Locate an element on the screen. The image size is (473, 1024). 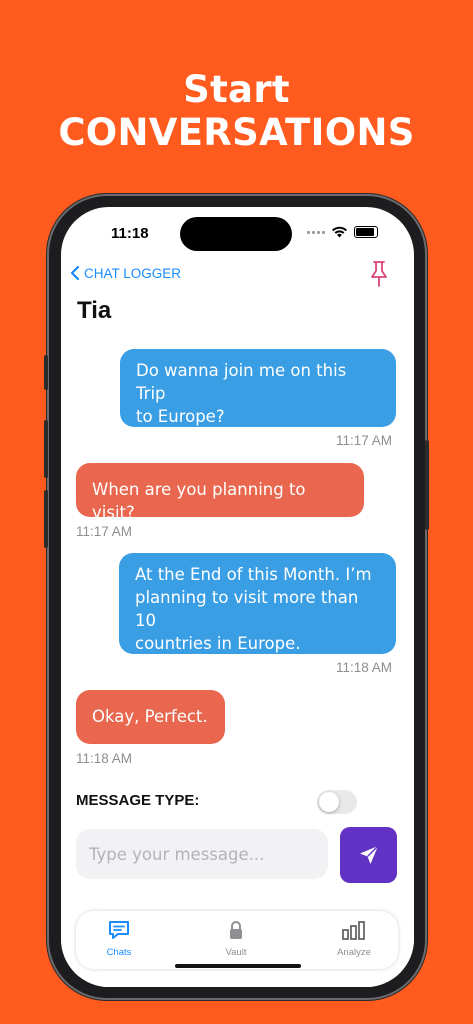
back-button: CHAT LOGGER is located at coordinates (125, 273).